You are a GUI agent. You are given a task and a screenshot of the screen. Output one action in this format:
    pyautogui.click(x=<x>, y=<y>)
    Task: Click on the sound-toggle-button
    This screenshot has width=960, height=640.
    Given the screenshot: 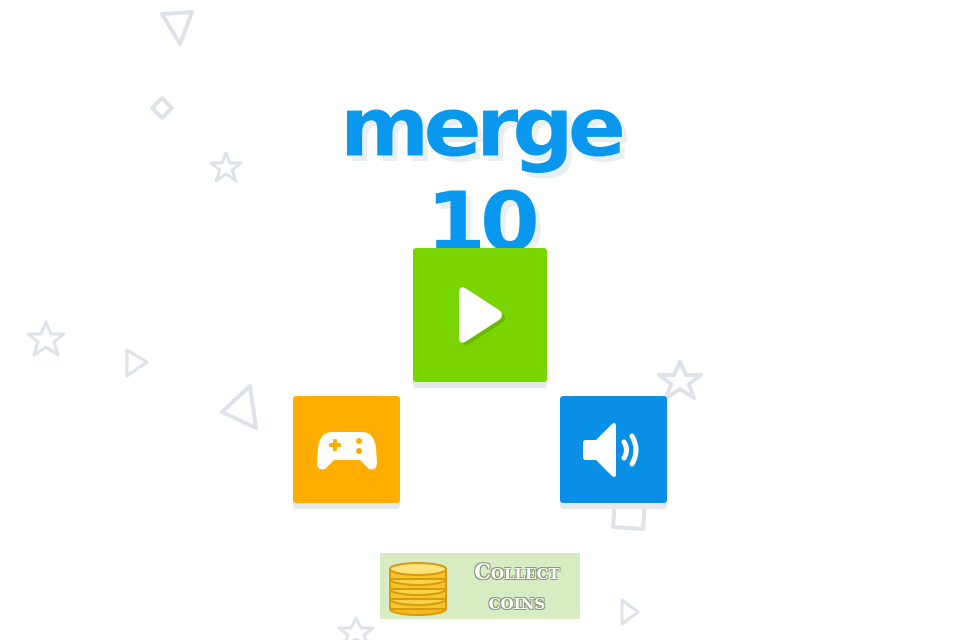 What is the action you would take?
    pyautogui.click(x=613, y=449)
    